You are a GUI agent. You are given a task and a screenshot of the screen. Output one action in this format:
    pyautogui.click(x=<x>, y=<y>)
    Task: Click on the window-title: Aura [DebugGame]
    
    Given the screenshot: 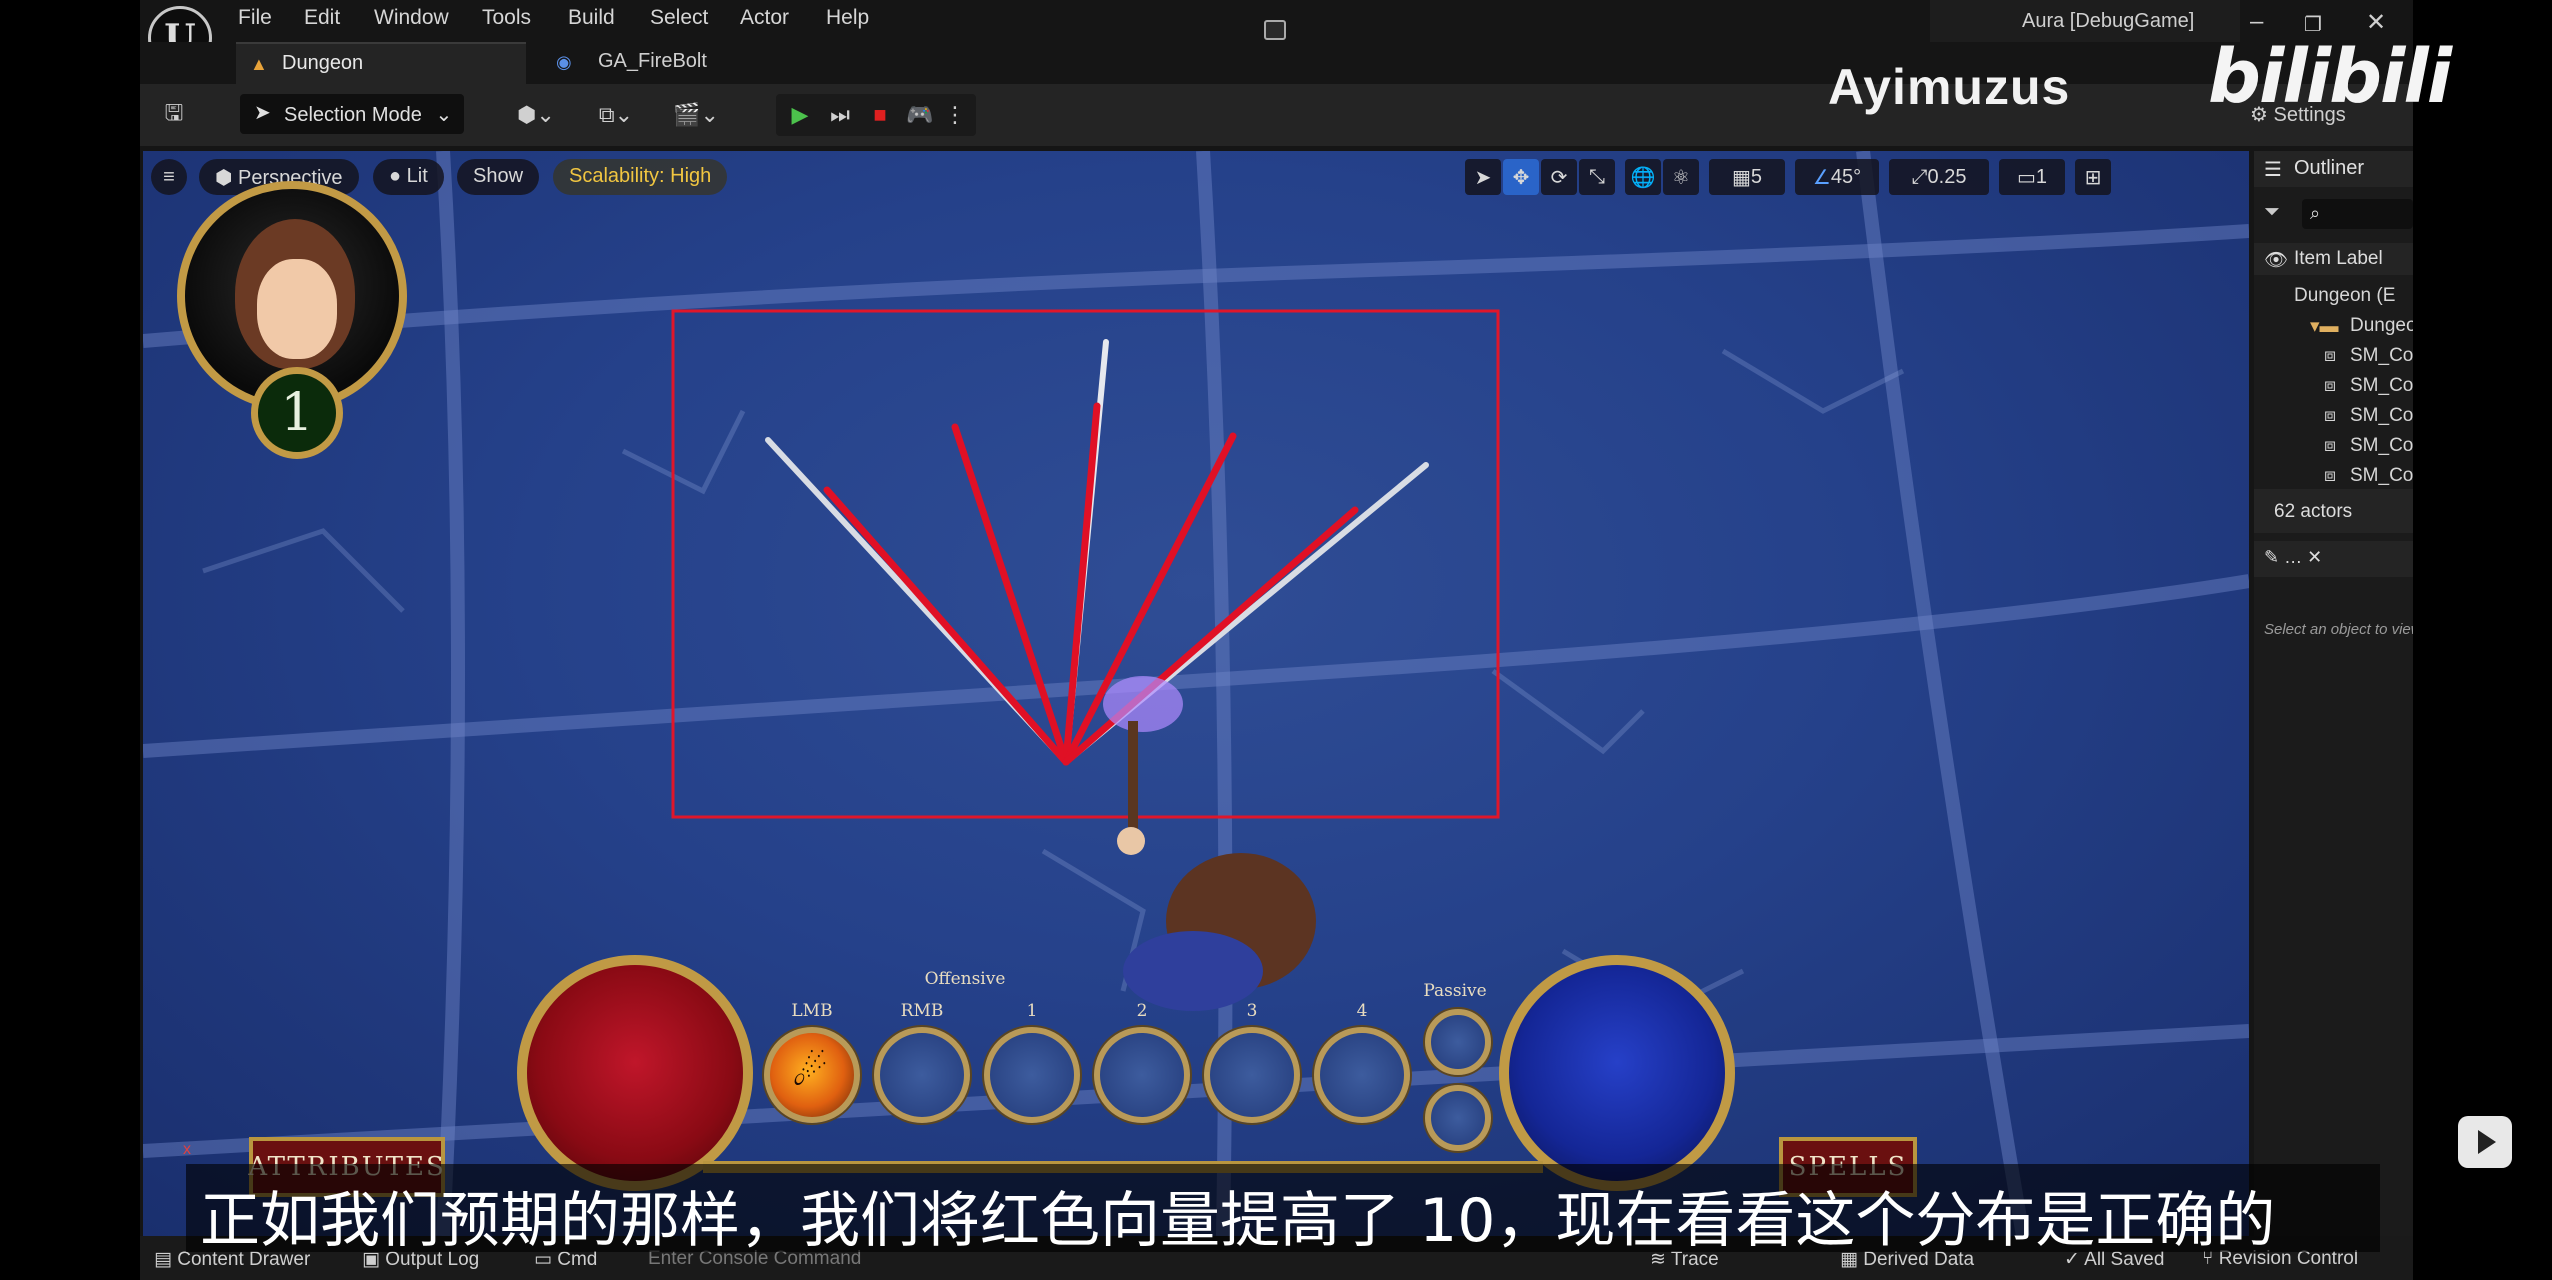 What is the action you would take?
    pyautogui.click(x=2108, y=21)
    